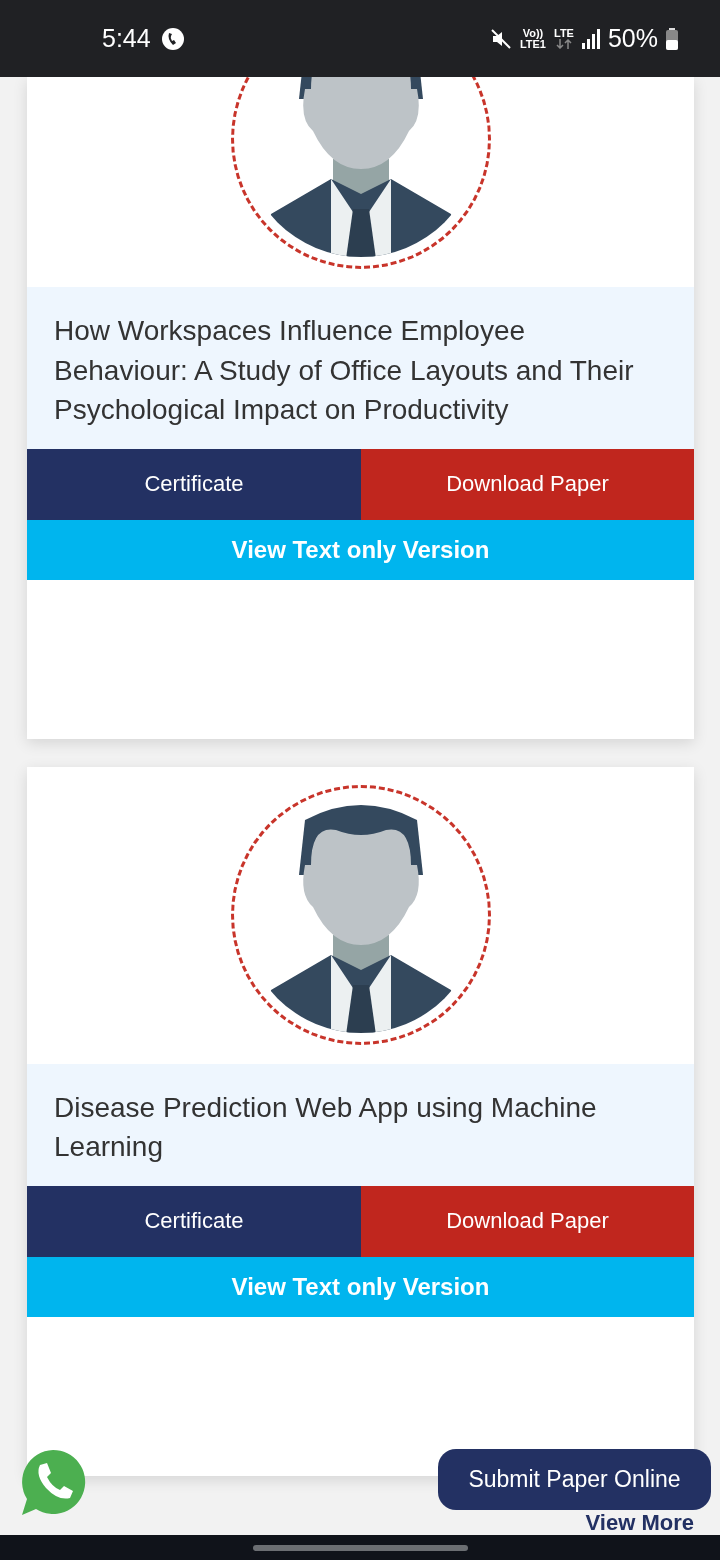  What do you see at coordinates (344, 370) in the screenshot?
I see `paper-title: How Workspaces Influence Employee Behaviour: A Study of Office Layouts and Their Psychological Impact on Productivity` at bounding box center [344, 370].